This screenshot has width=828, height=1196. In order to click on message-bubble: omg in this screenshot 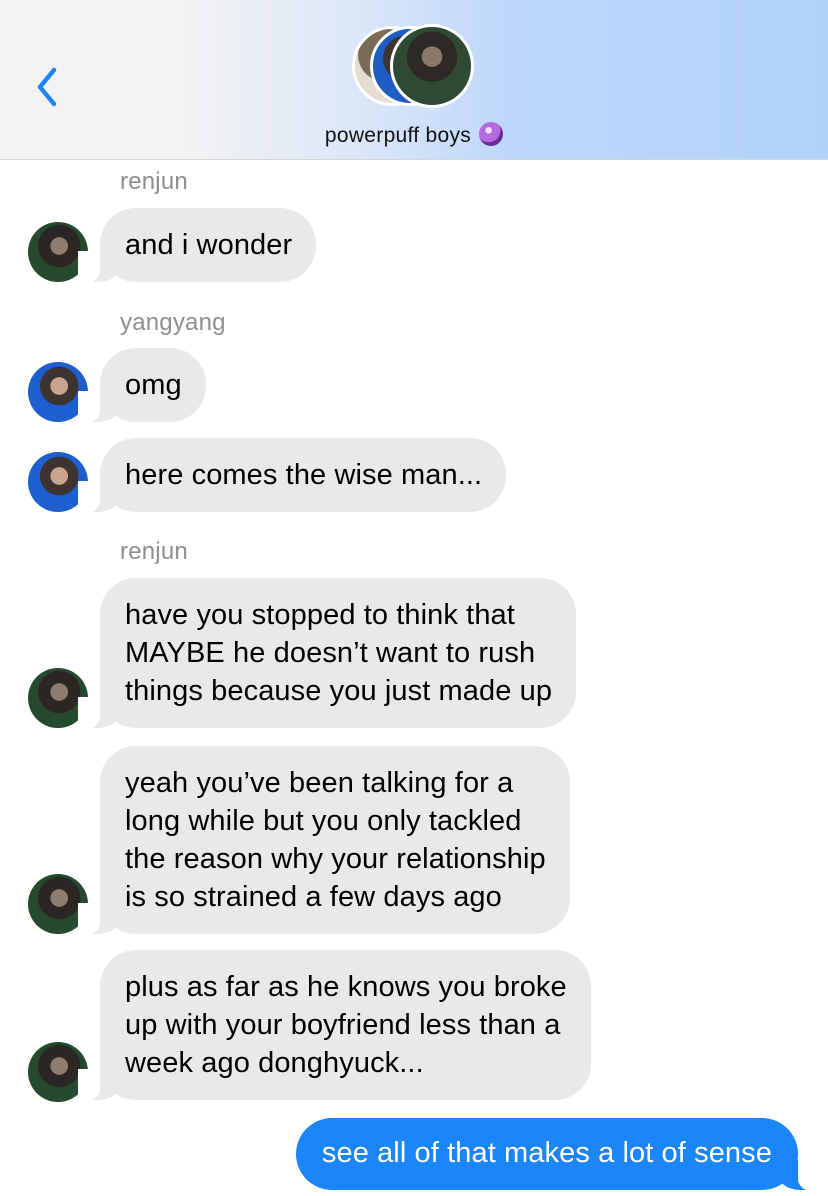, I will do `click(142, 385)`.